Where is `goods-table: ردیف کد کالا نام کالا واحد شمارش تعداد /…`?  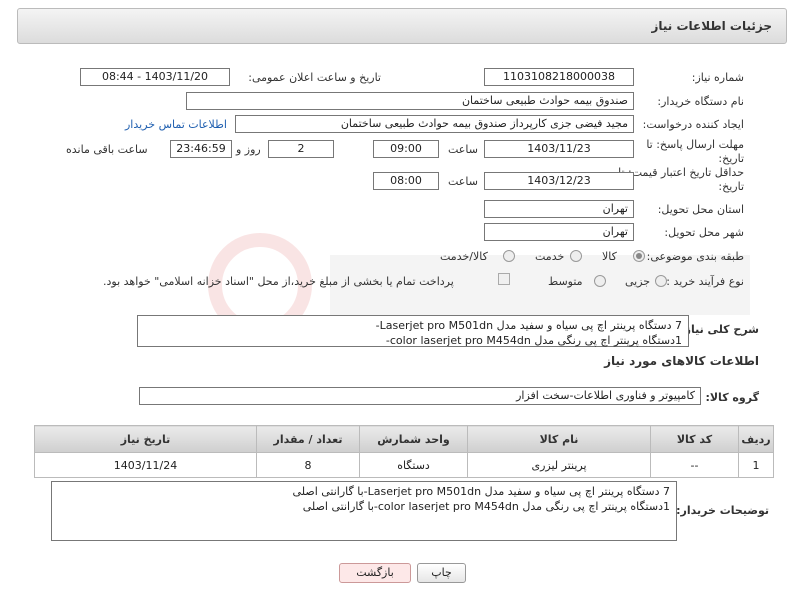
goods-table: ردیف کد کالا نام کالا واحد شمارش تعداد /… is located at coordinates (404, 451).